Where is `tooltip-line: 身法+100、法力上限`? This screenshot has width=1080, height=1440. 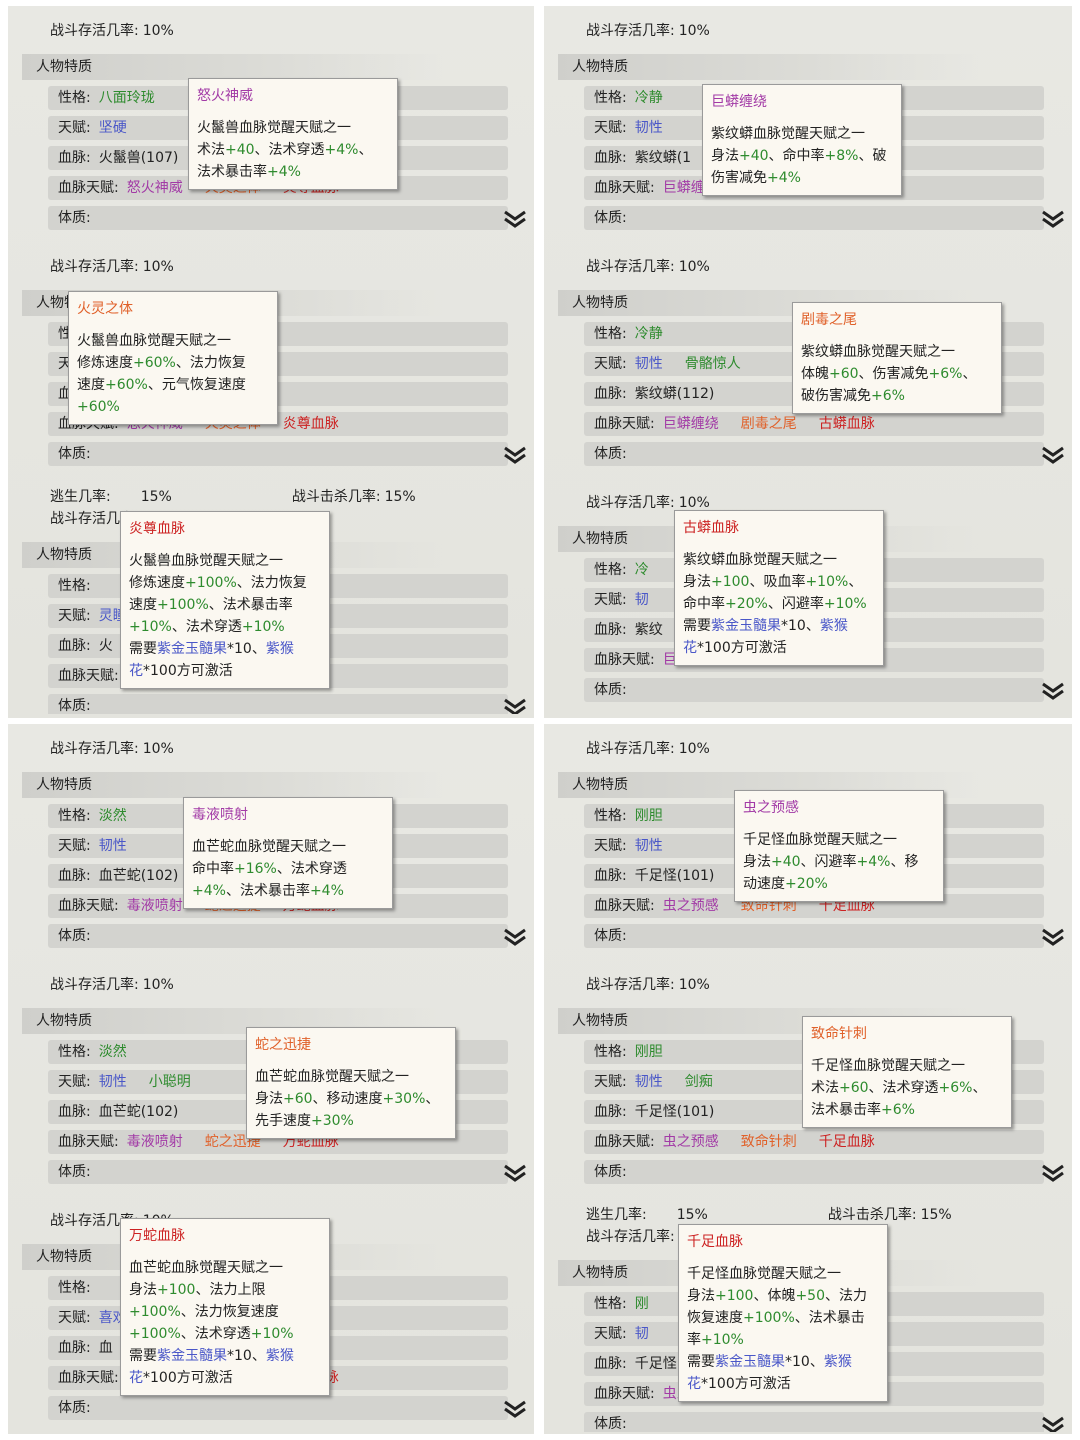
tooltip-line: 身法+100、法力上限 is located at coordinates (197, 1290).